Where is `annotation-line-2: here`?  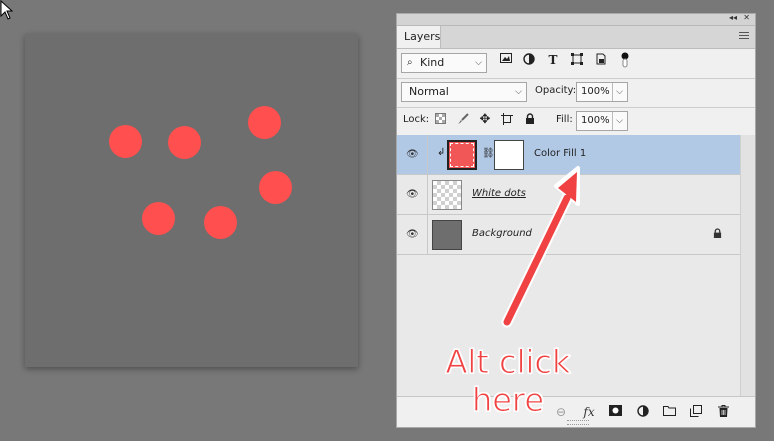 annotation-line-2: here is located at coordinates (508, 400).